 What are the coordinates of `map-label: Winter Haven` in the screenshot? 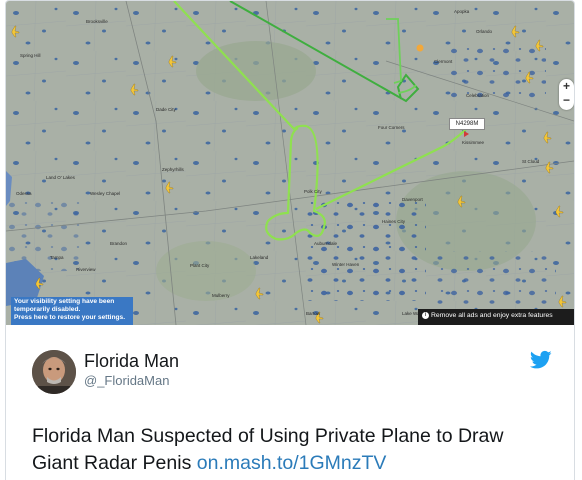 It's located at (346, 264).